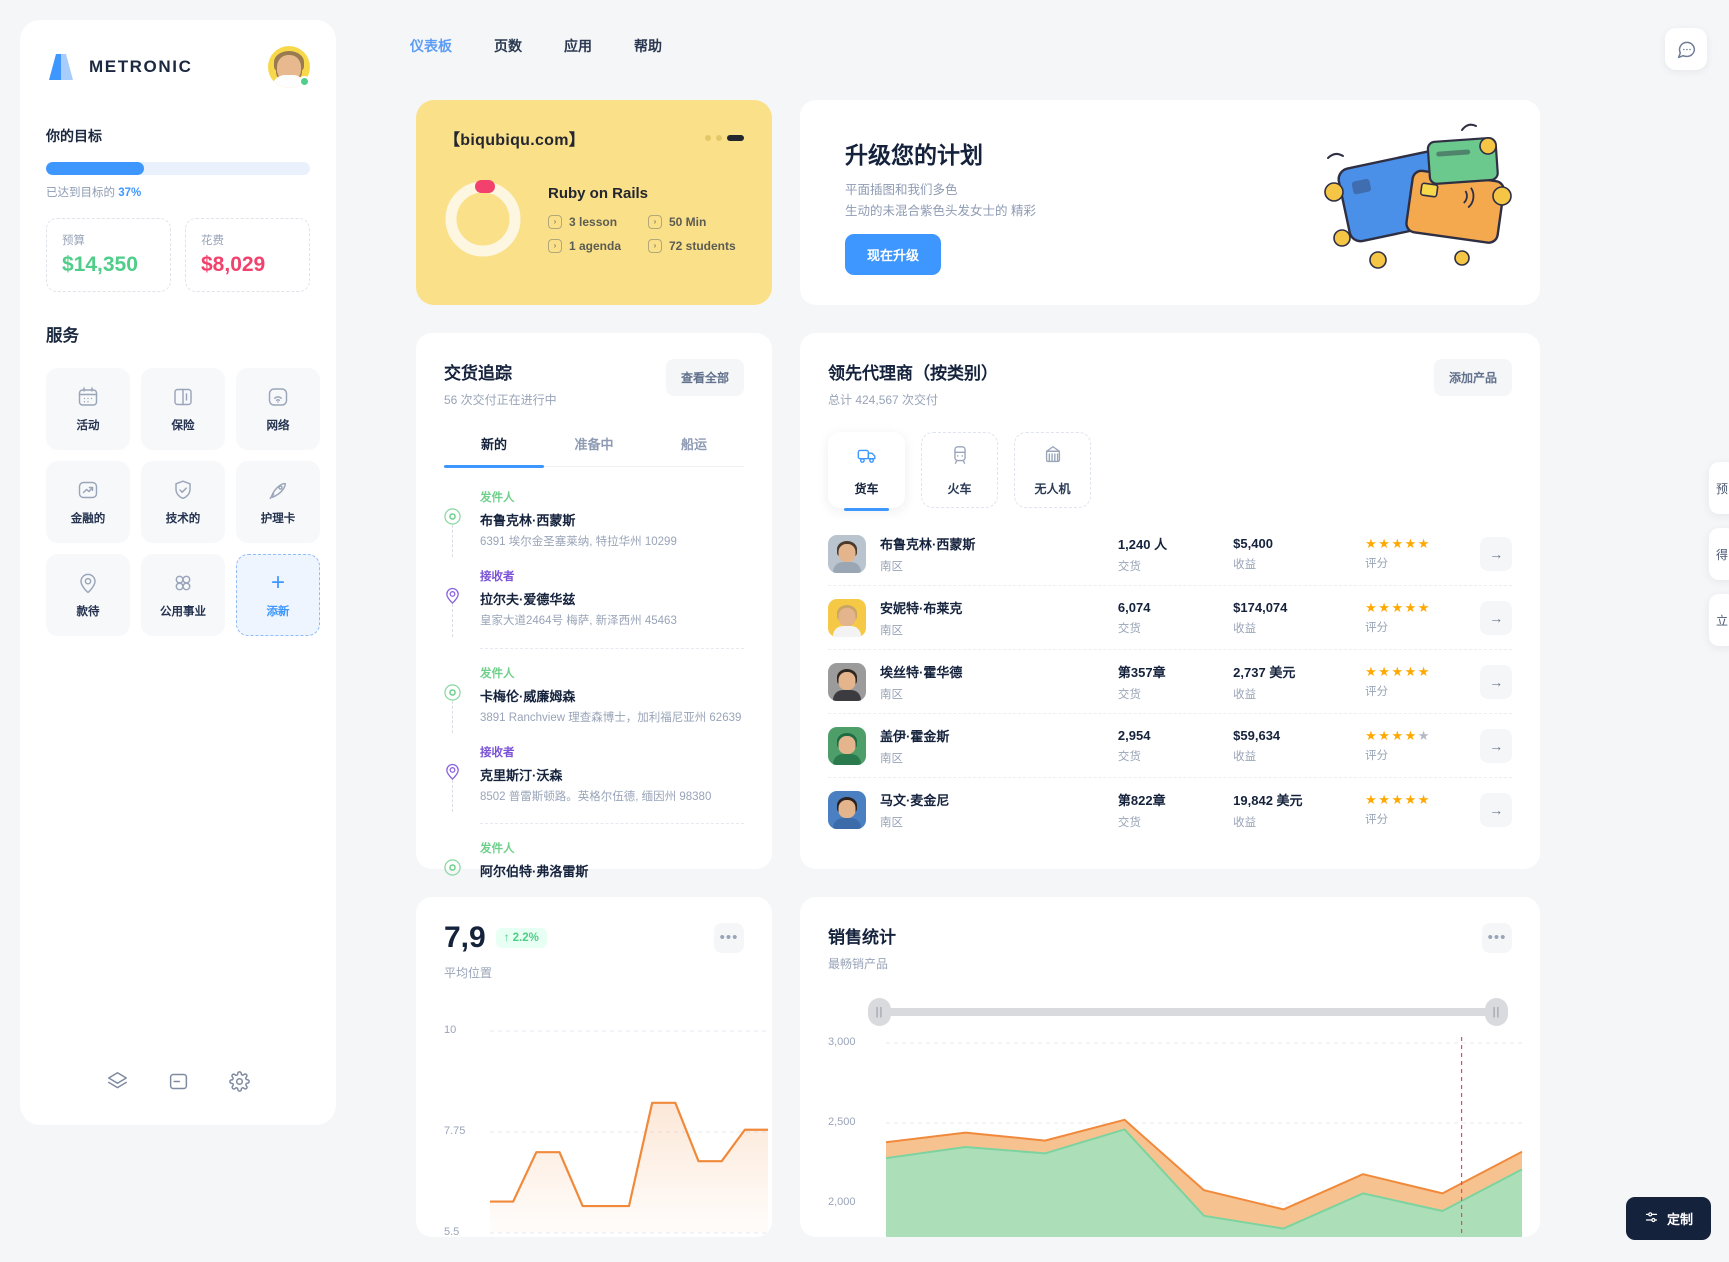  I want to click on y-axis-tick: 2,500, so click(842, 1122).